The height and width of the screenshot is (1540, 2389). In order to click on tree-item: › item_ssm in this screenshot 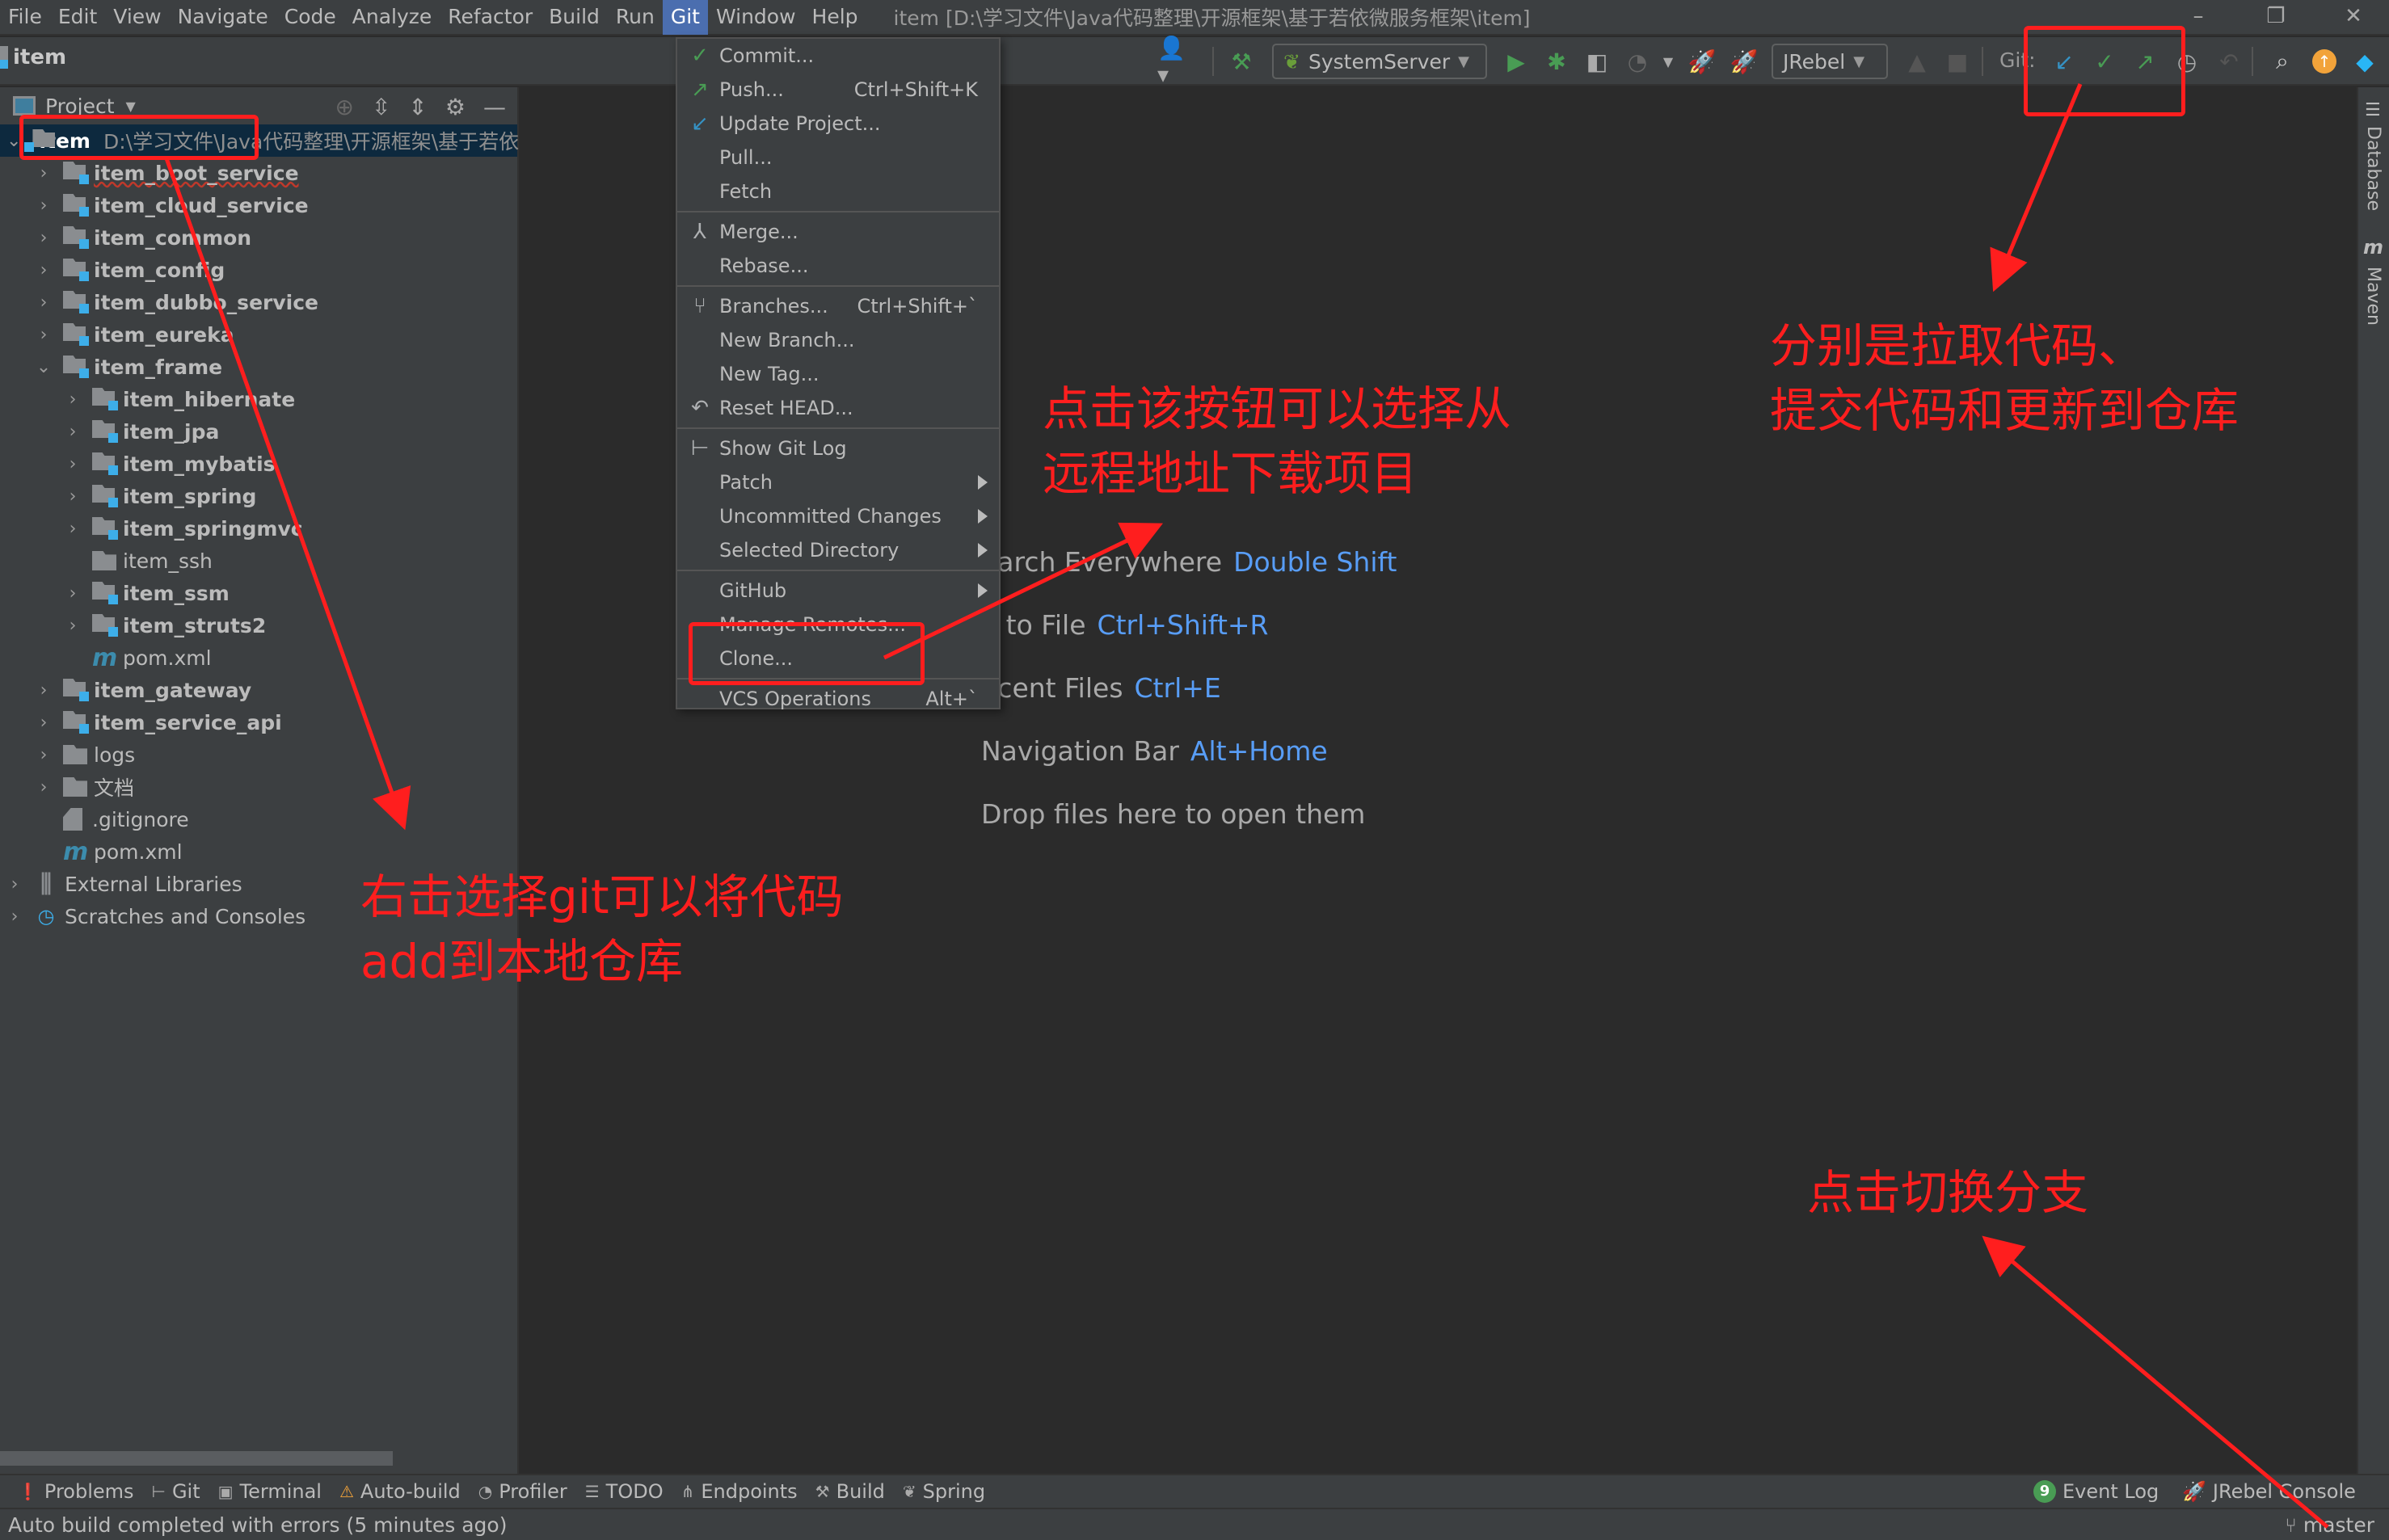, I will do `click(258, 593)`.